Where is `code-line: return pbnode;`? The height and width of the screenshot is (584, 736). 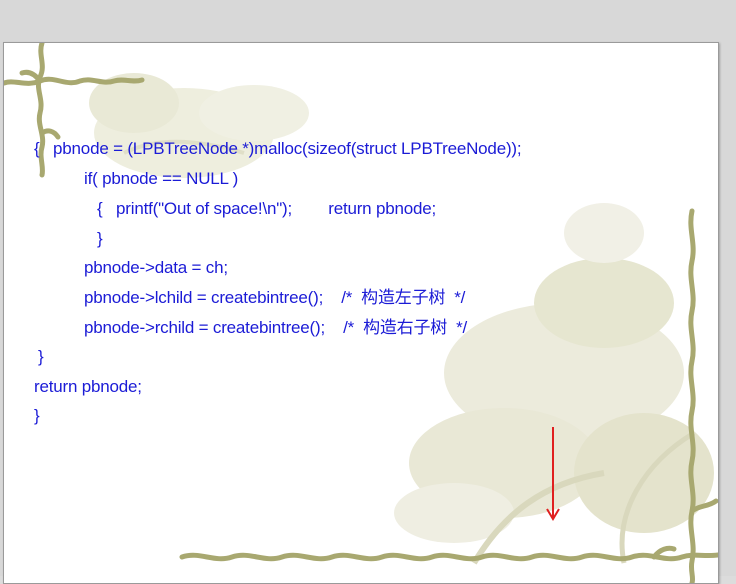
code-line: return pbnode; is located at coordinates (88, 386).